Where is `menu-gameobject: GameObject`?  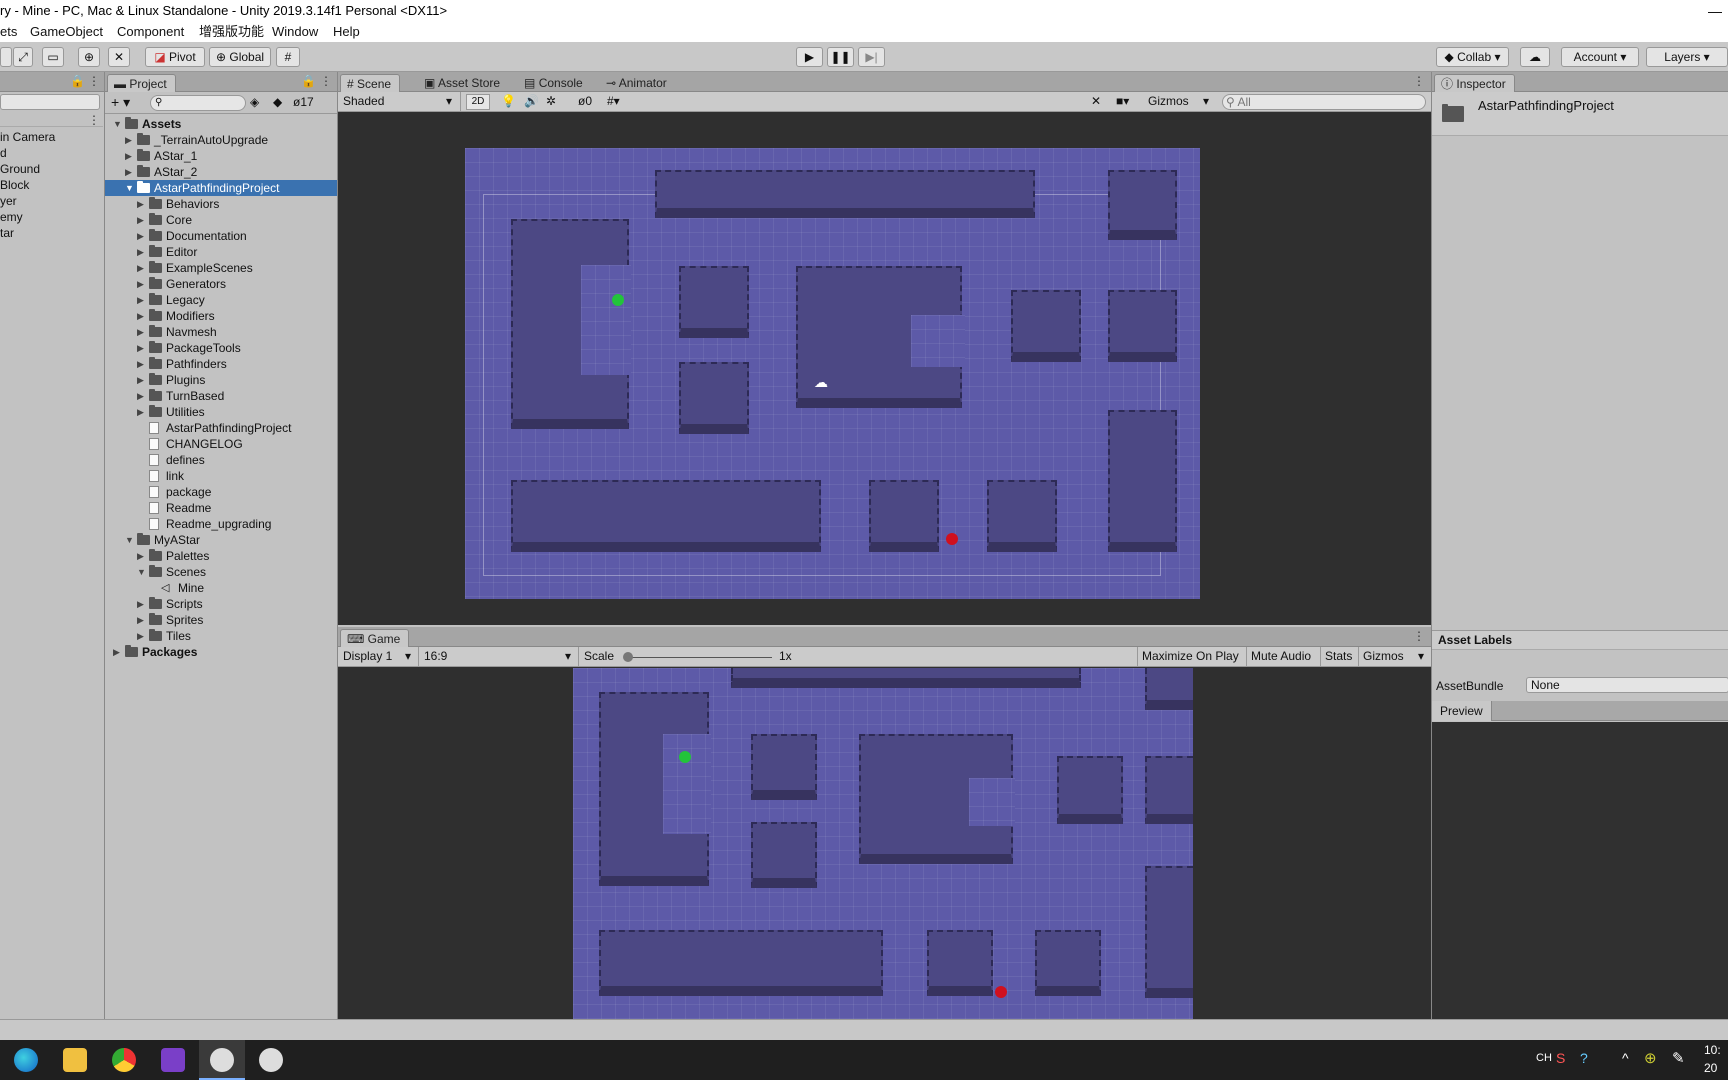
menu-gameobject: GameObject is located at coordinates (66, 32).